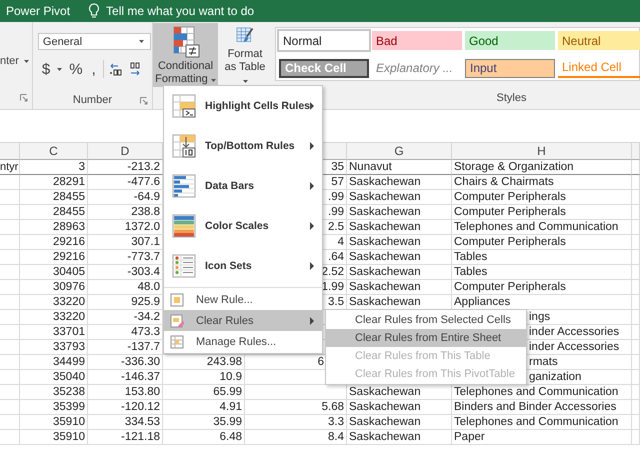  Describe the element at coordinates (54, 407) in the screenshot. I see `table-cell: 35399` at that location.